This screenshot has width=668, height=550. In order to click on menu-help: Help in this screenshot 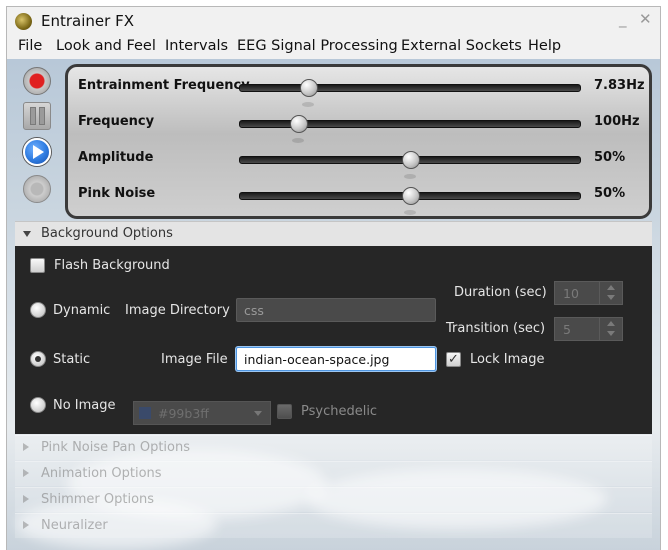, I will do `click(544, 46)`.